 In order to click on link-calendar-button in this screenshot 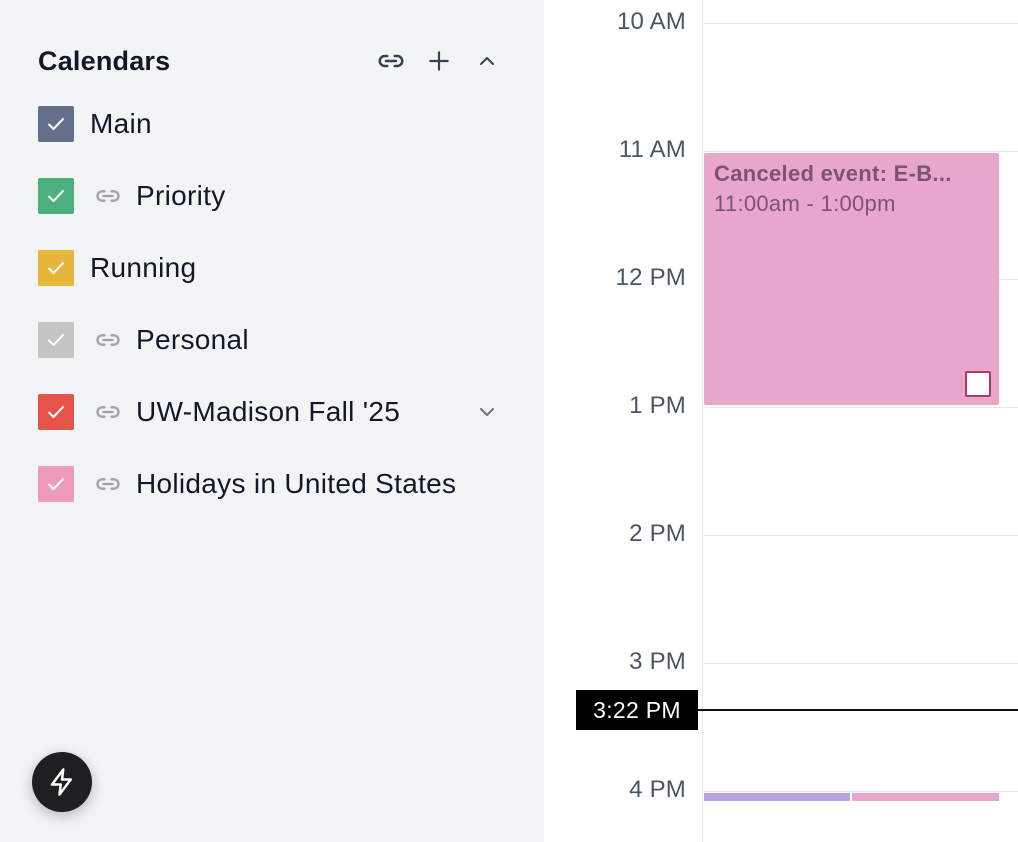, I will do `click(391, 61)`.